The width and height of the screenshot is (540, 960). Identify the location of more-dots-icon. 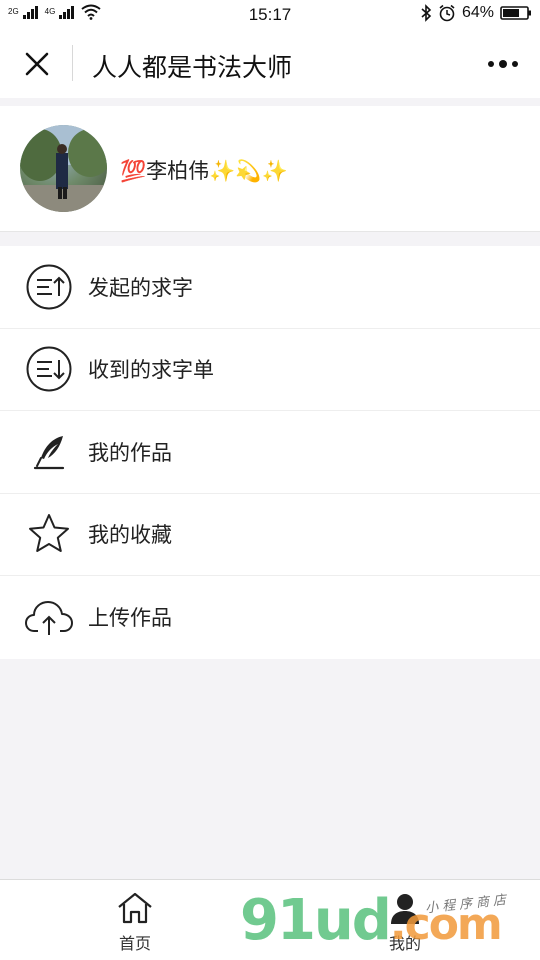
(503, 64).